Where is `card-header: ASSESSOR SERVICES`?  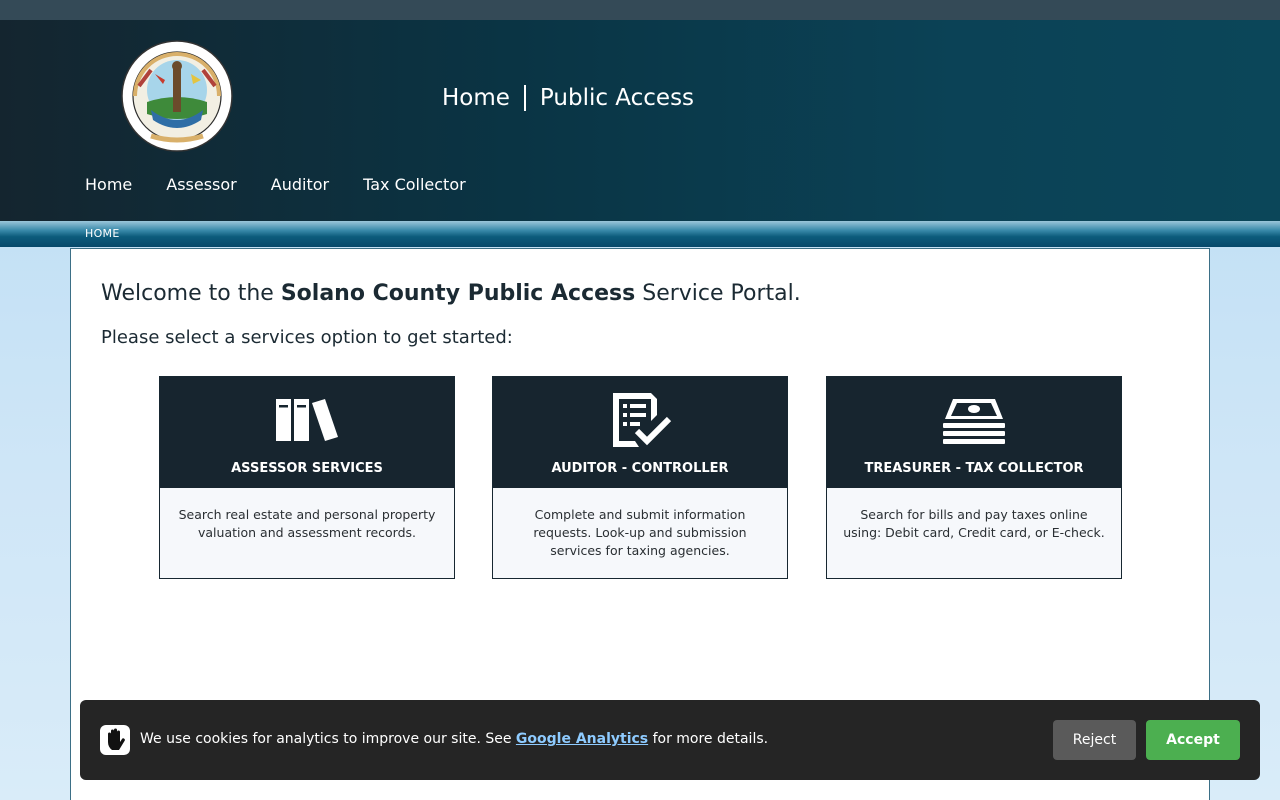
card-header: ASSESSOR SERVICES is located at coordinates (307, 432).